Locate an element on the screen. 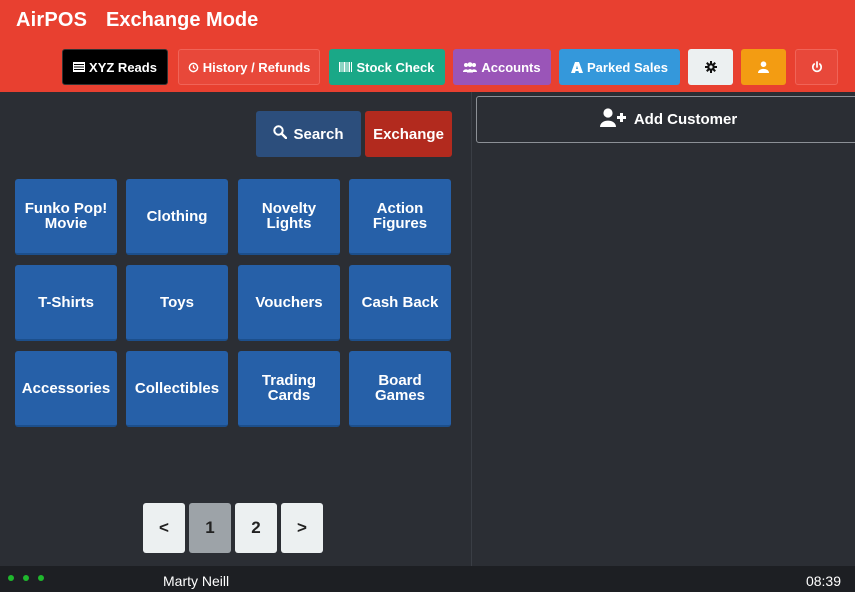 The width and height of the screenshot is (855, 592). current-user-name: Marty Neill is located at coordinates (196, 581).